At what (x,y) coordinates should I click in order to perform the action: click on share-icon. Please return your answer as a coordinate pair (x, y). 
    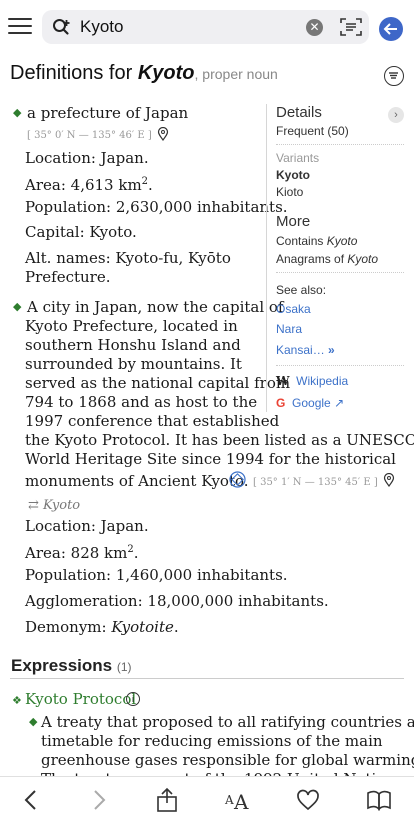
    Looking at the image, I should click on (167, 800).